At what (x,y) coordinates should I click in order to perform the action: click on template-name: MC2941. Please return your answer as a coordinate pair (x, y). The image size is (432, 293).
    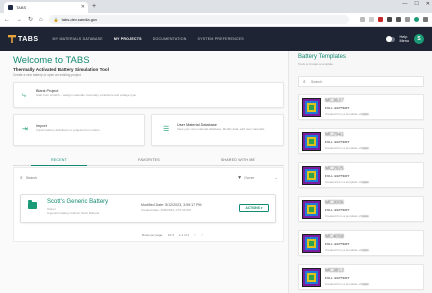
    Looking at the image, I should click on (334, 135).